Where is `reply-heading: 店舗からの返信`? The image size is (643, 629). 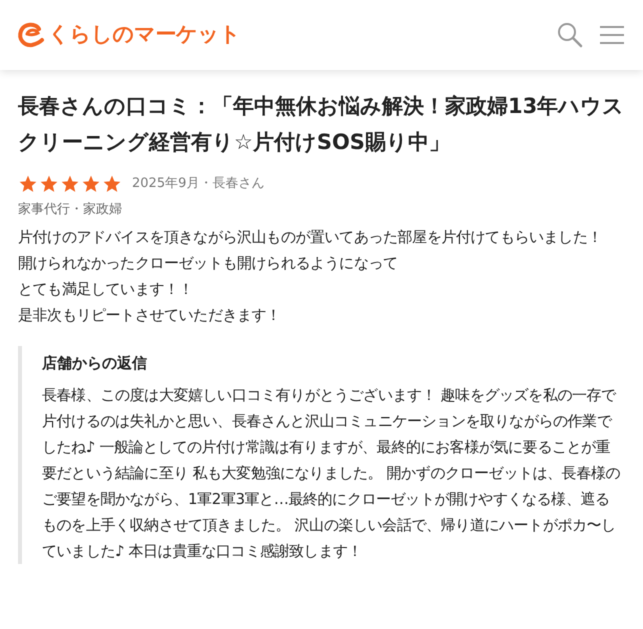 reply-heading: 店舗からの返信 is located at coordinates (95, 363).